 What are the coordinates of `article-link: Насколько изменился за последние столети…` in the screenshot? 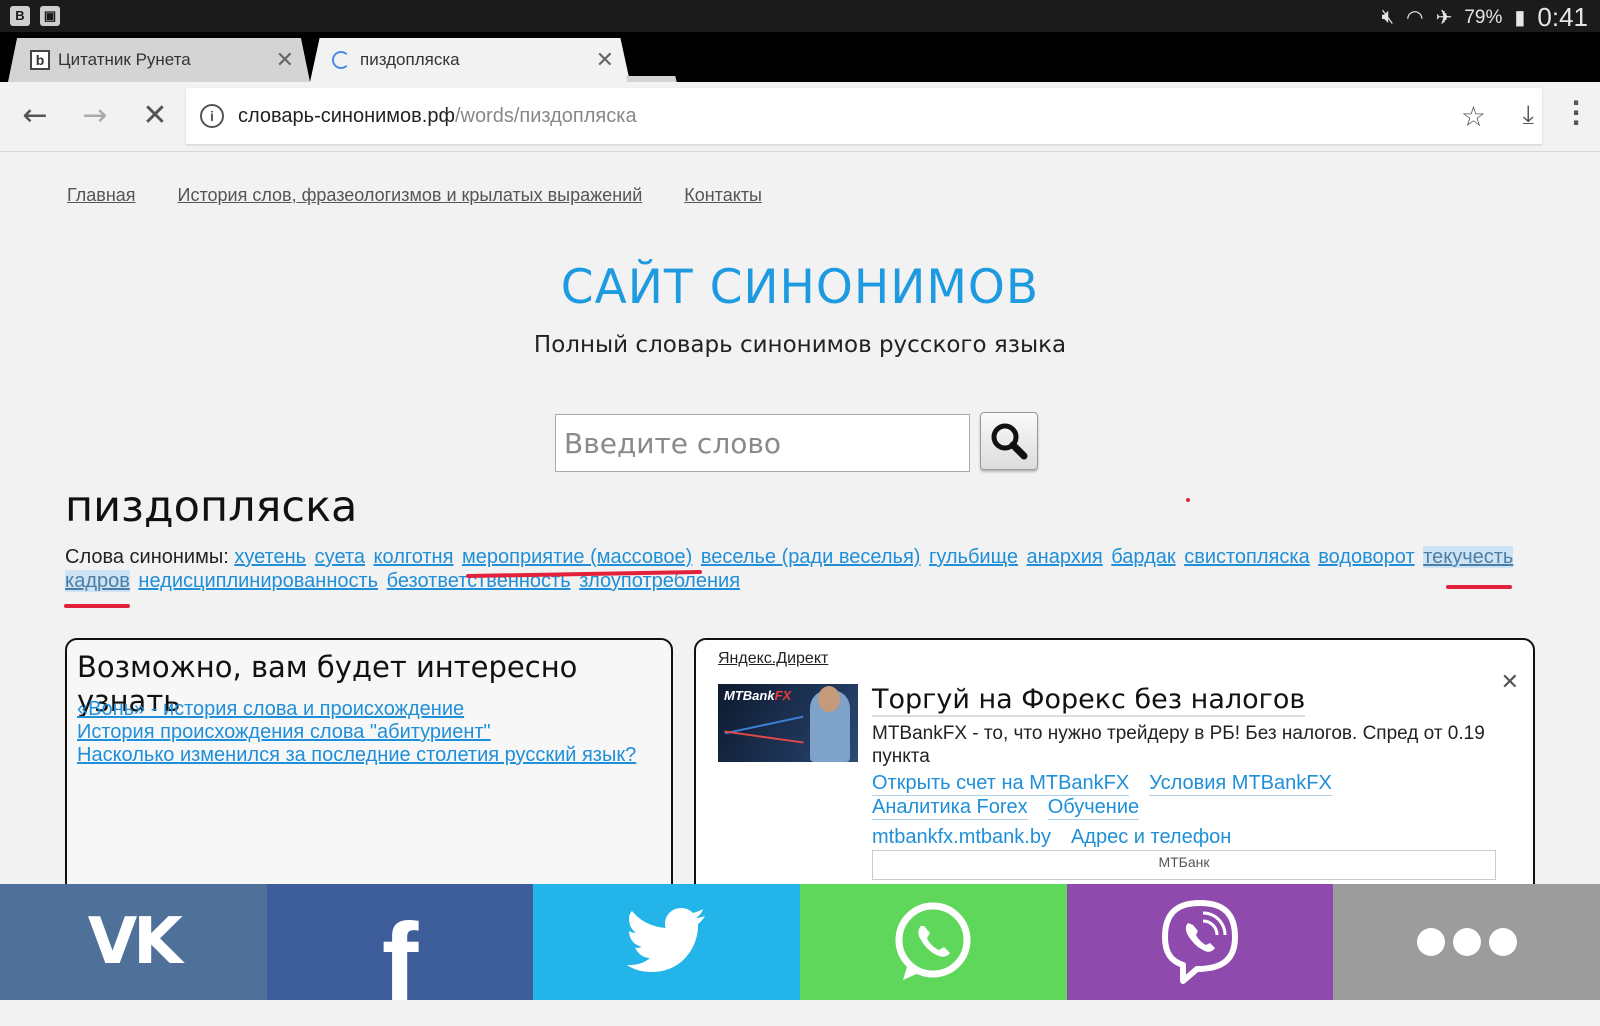 It's located at (356, 755).